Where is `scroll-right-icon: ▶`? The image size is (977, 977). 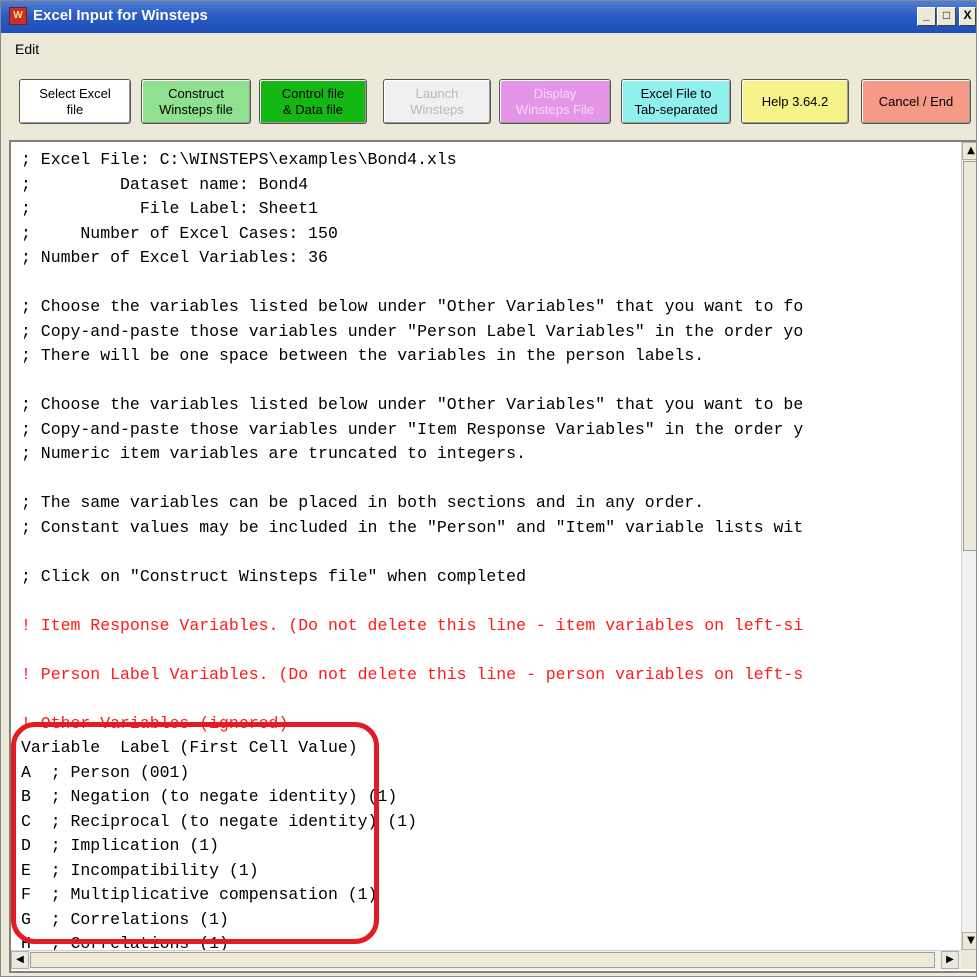
scroll-right-icon: ▶ is located at coordinates (950, 960).